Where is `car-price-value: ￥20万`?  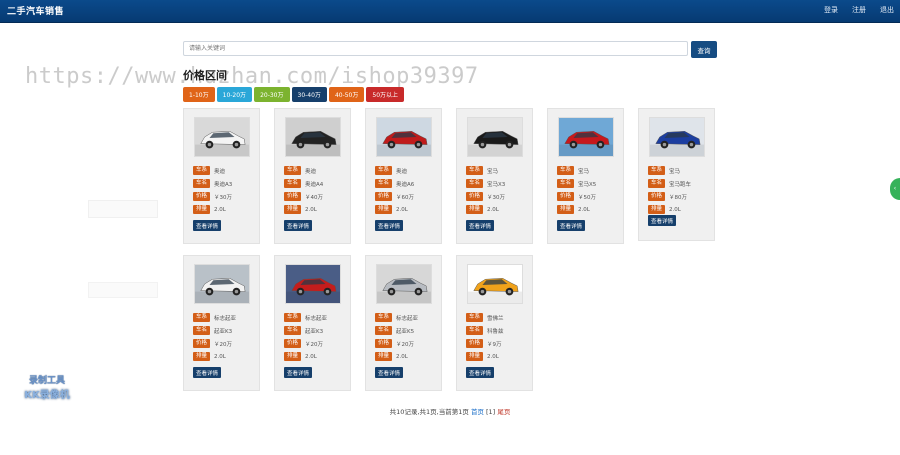
car-price-value: ￥20万 is located at coordinates (314, 344).